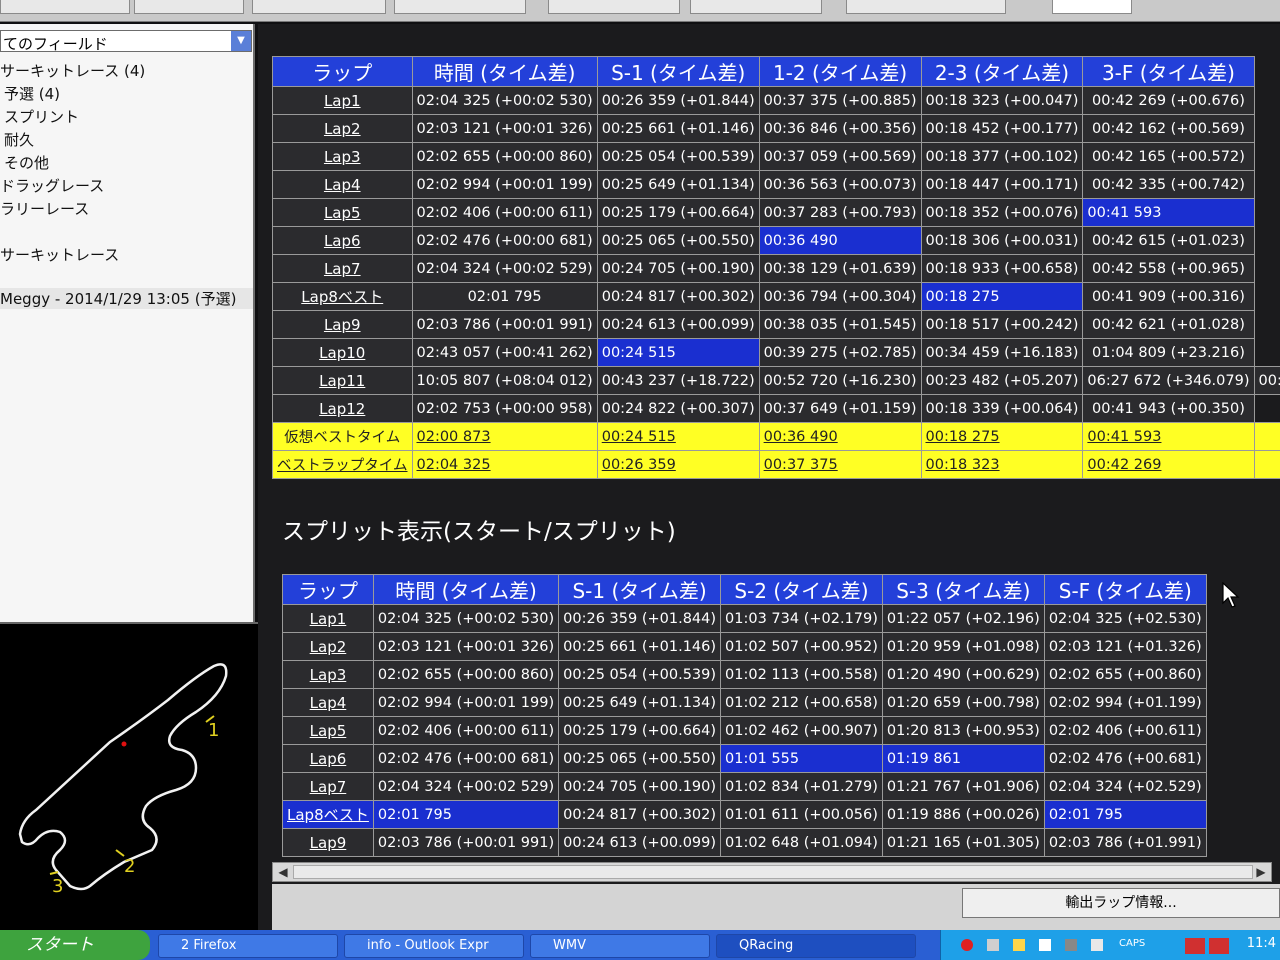 The width and height of the screenshot is (1280, 960). Describe the element at coordinates (126, 41) in the screenshot. I see `field-filter-dropdown: てのフィールド ▼` at that location.